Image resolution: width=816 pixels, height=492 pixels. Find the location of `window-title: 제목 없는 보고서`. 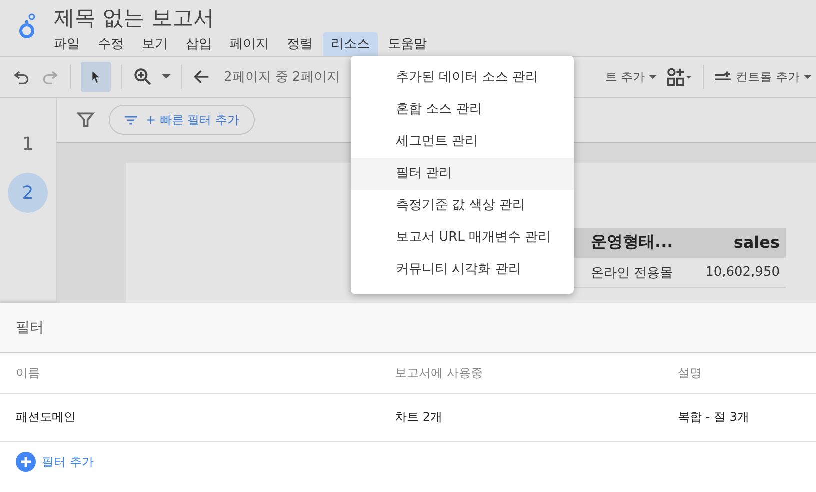

window-title: 제목 없는 보고서 is located at coordinates (135, 18).